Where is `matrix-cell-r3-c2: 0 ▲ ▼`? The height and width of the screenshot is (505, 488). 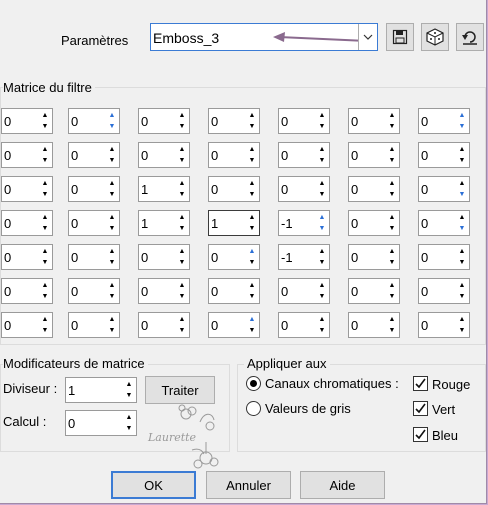
matrix-cell-r3-c2: 0 ▲ ▼ is located at coordinates (94, 189).